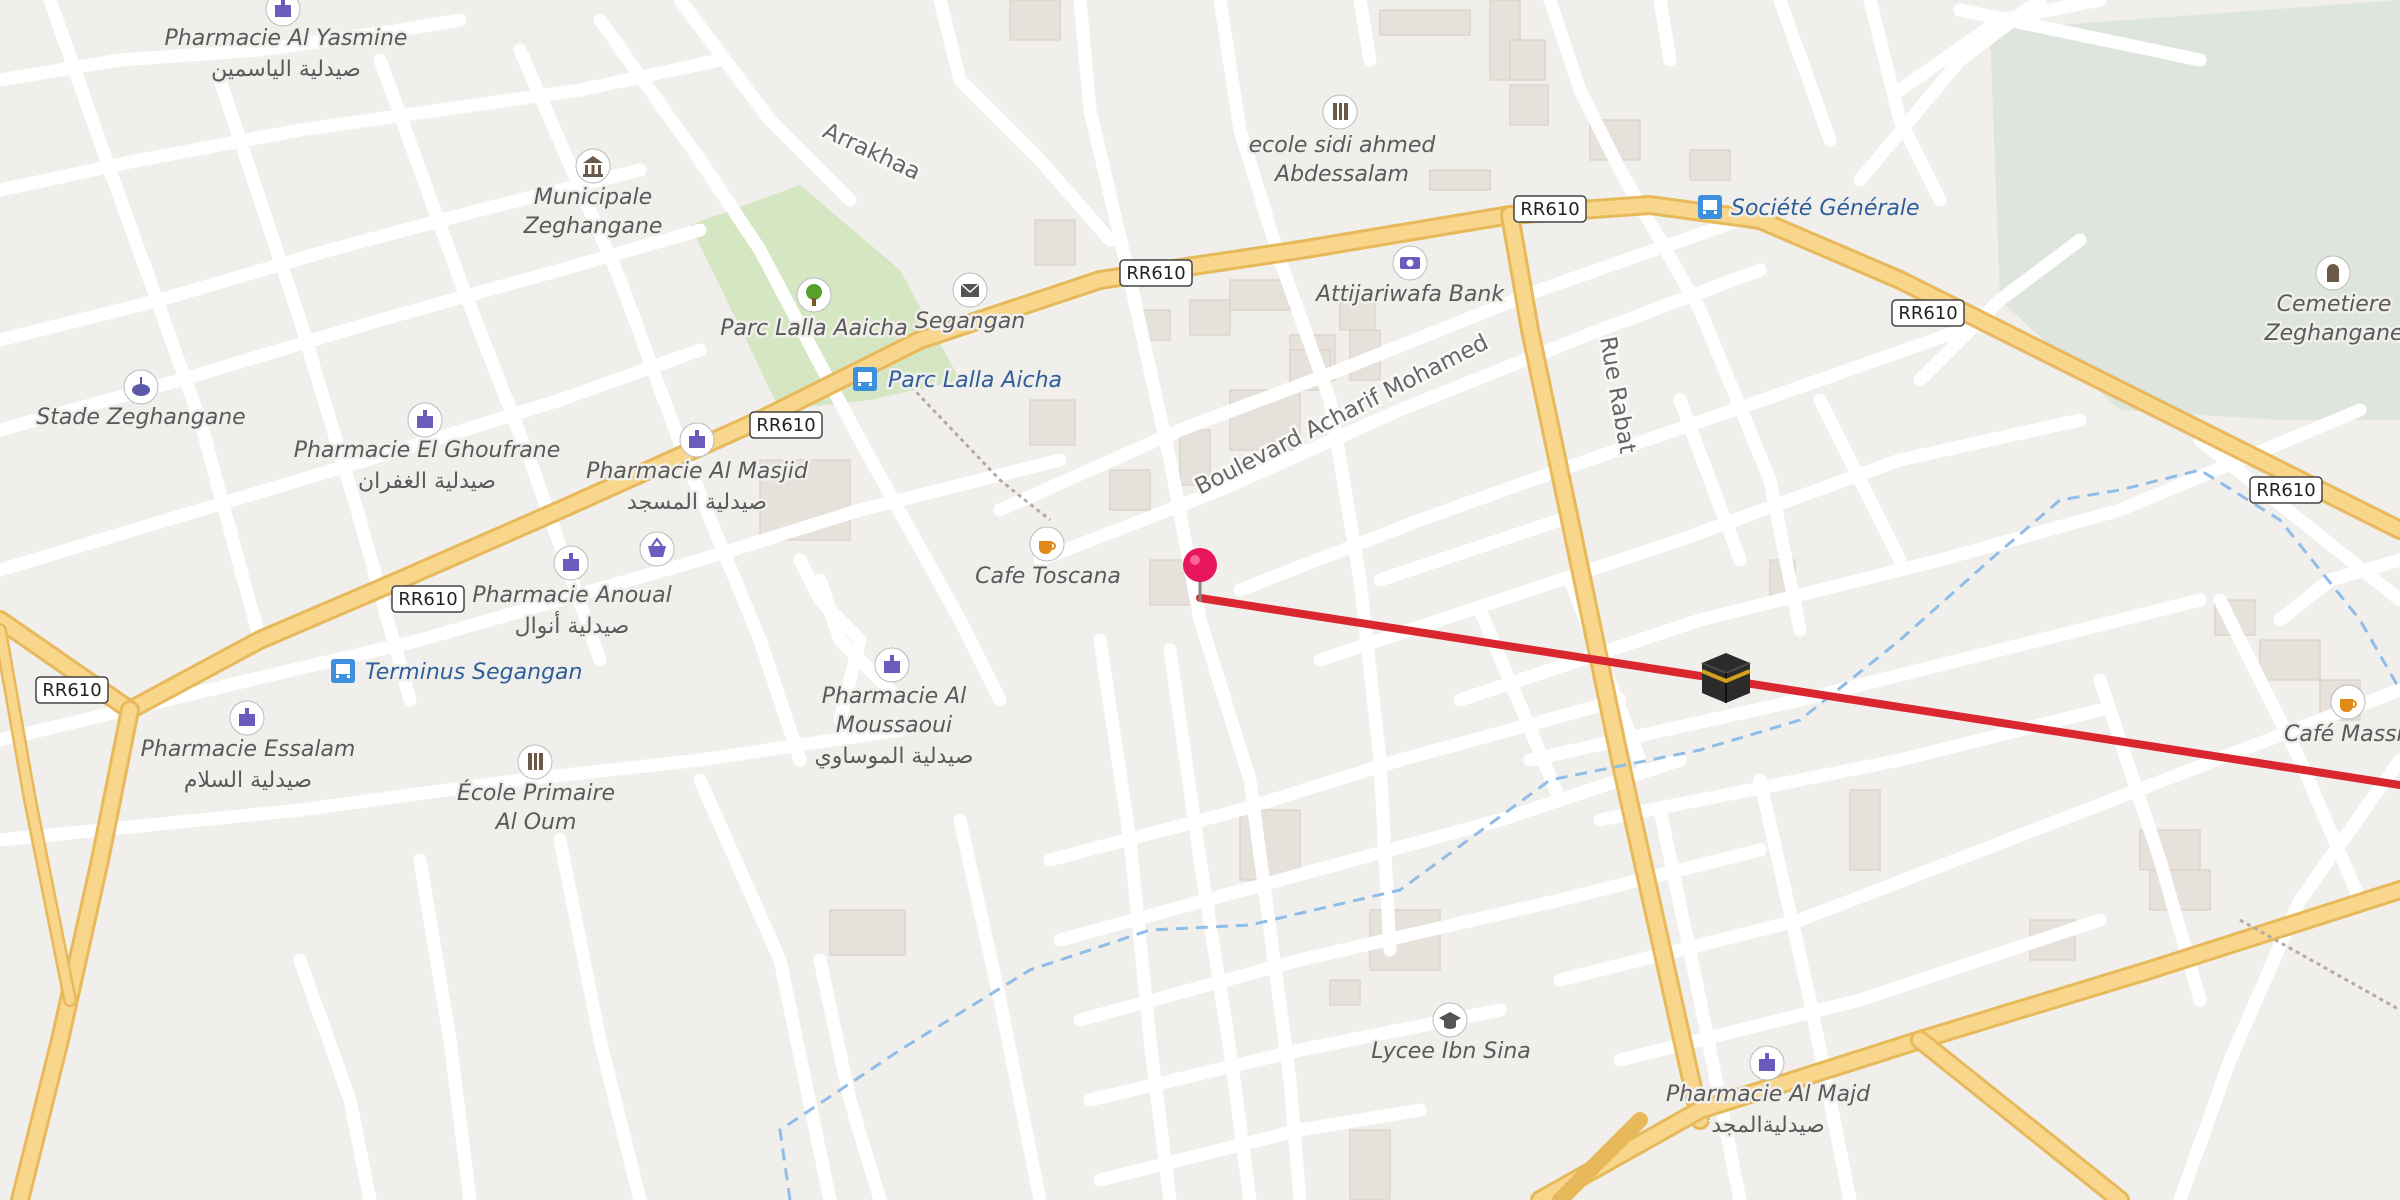 The height and width of the screenshot is (1200, 2400). I want to click on poi-name-line1: Cemetiere, so click(2334, 304).